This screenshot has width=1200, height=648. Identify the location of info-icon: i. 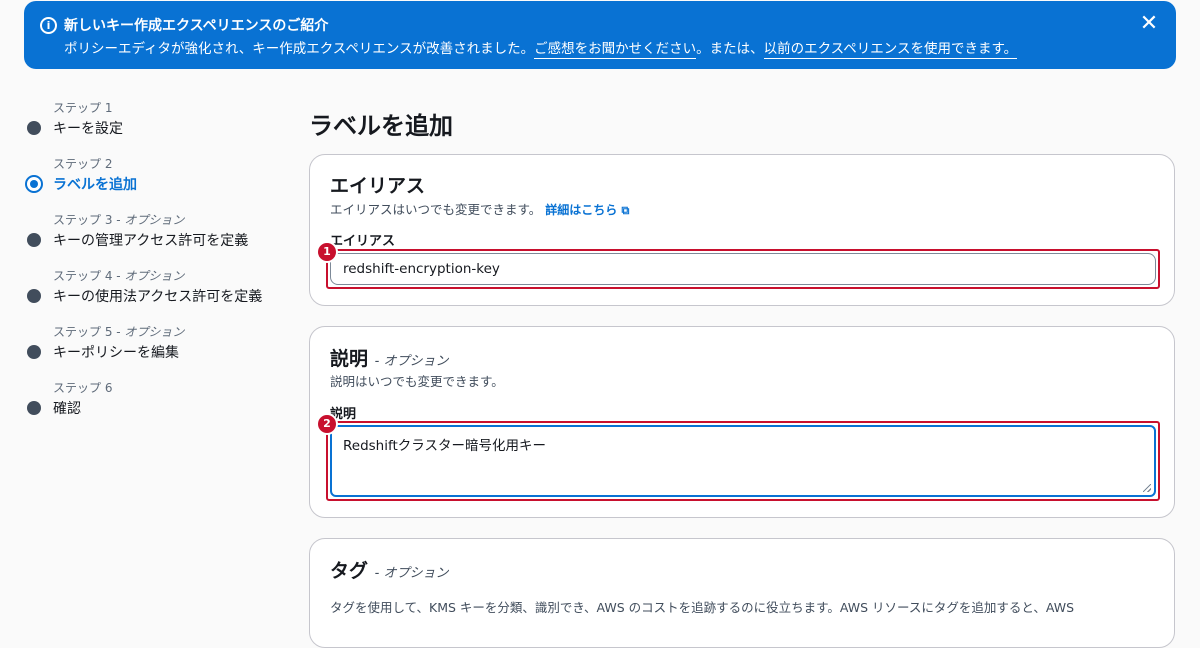
(48, 25).